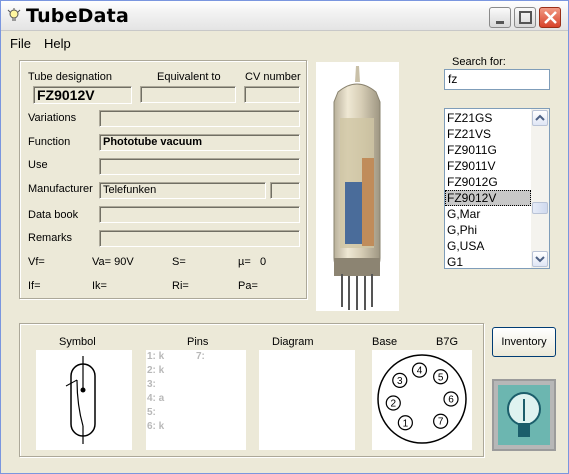 This screenshot has height=474, width=569. I want to click on close-icon, so click(550, 17).